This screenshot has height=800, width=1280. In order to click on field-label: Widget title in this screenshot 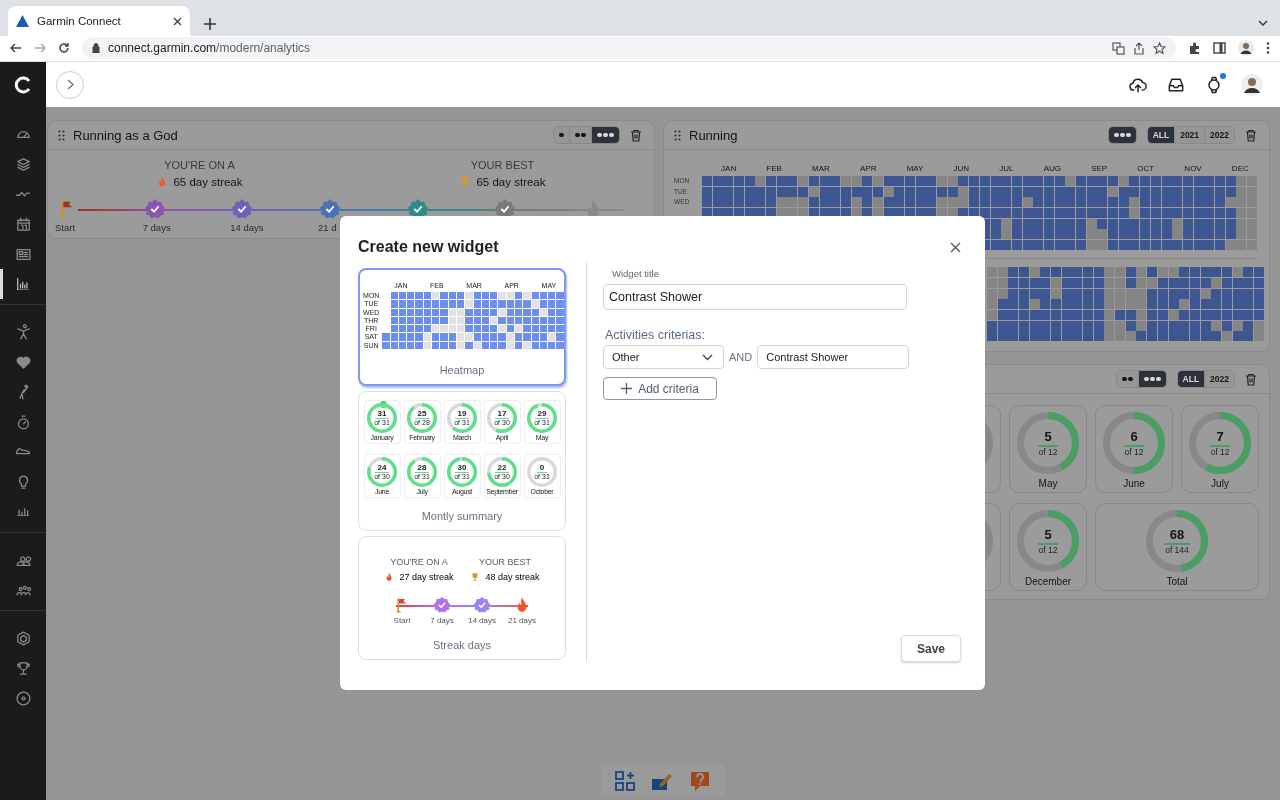, I will do `click(636, 273)`.